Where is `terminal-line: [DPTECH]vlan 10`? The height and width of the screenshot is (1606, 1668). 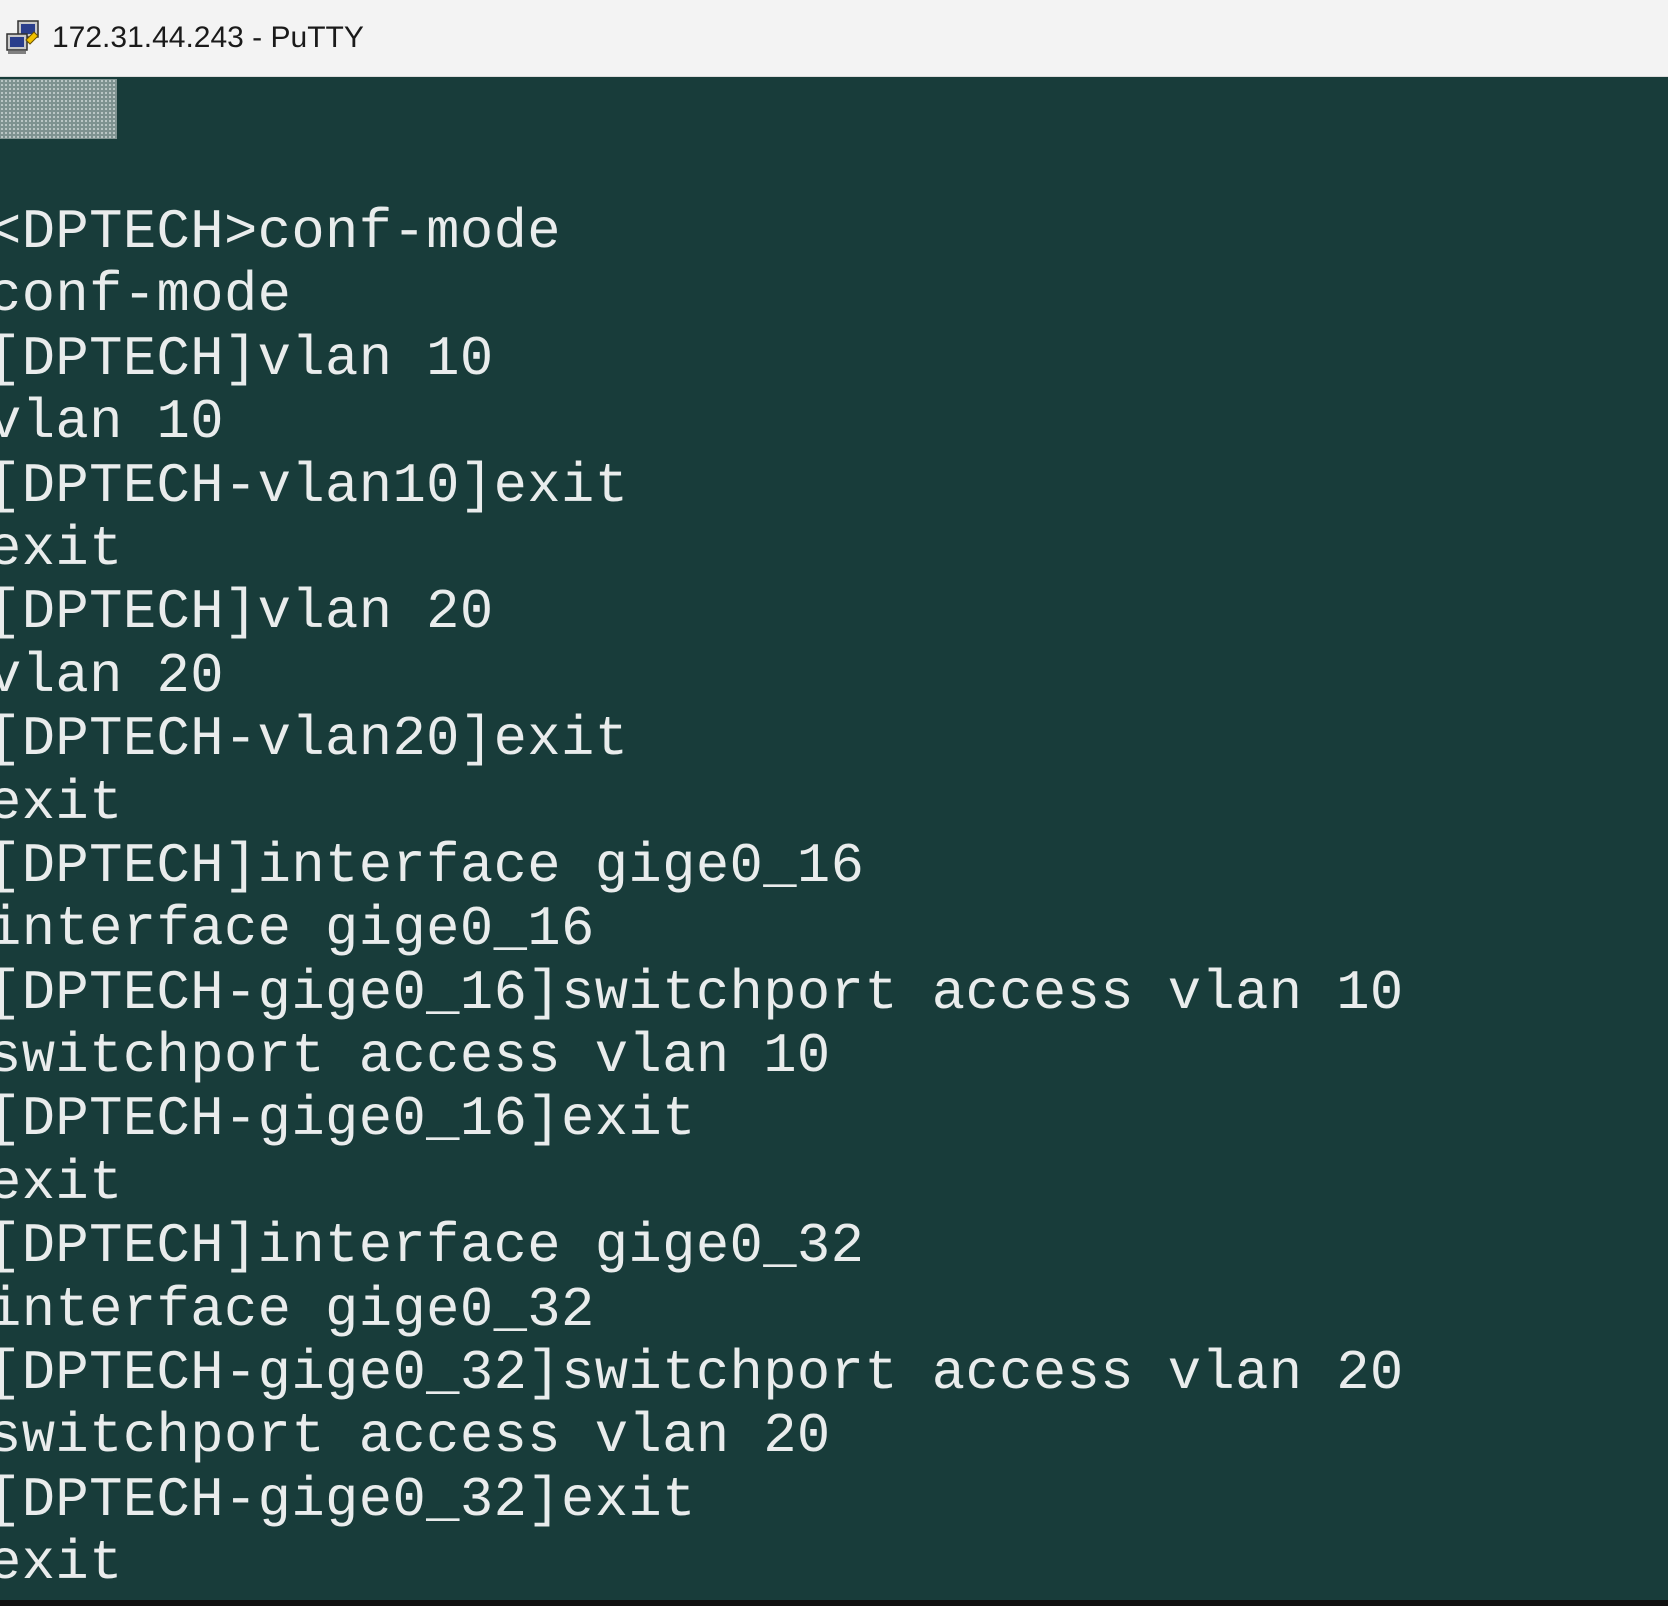 terminal-line: [DPTECH]vlan 10 is located at coordinates (247, 359).